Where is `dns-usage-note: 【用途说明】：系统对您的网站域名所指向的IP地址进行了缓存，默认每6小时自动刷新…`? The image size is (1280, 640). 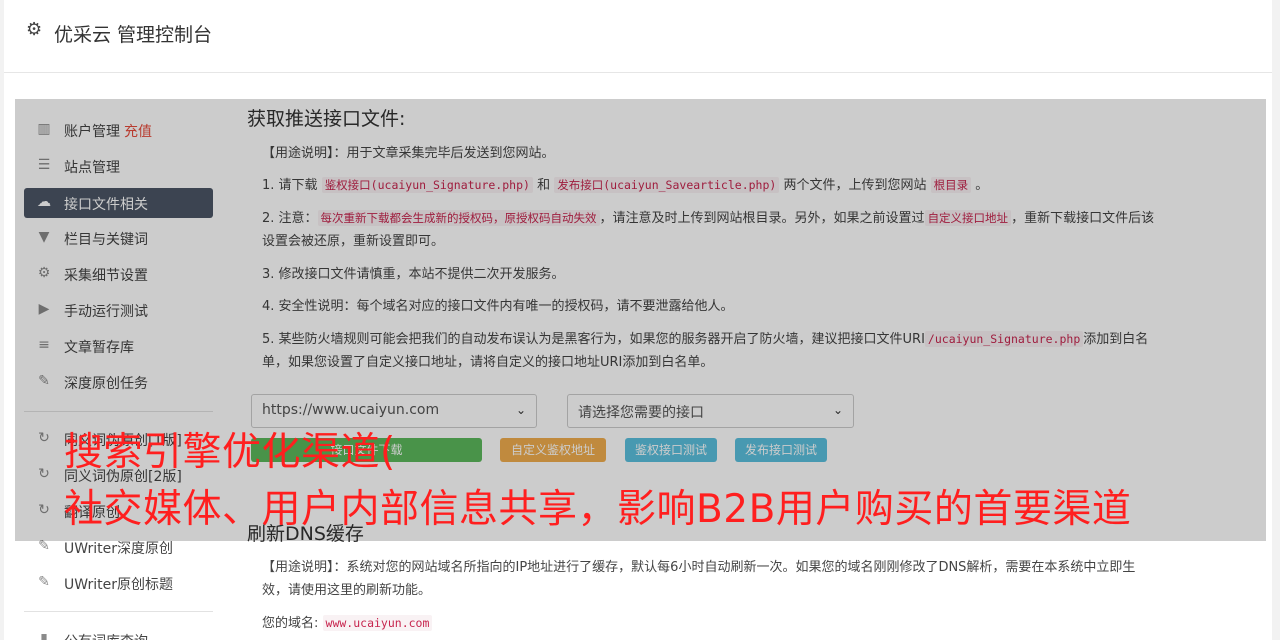 dns-usage-note: 【用途说明】：系统对您的网站域名所指向的IP地址进行了缓存，默认每6小时自动刷新… is located at coordinates (699, 579).